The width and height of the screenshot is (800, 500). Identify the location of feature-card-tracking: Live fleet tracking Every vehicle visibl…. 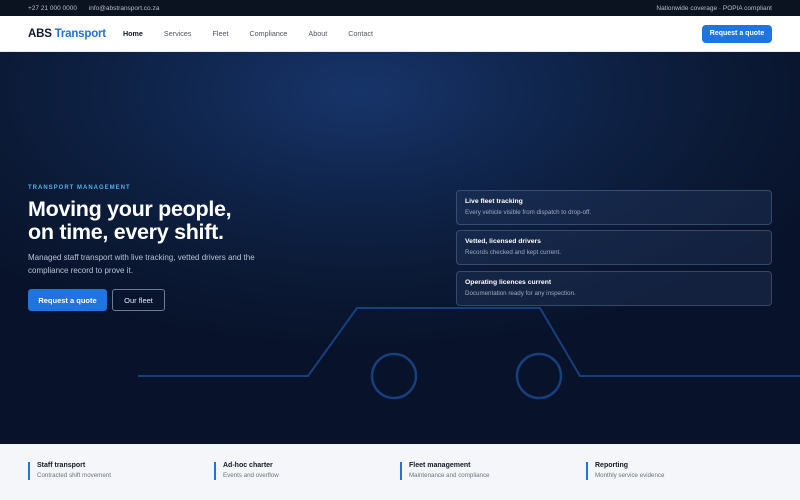
(614, 207).